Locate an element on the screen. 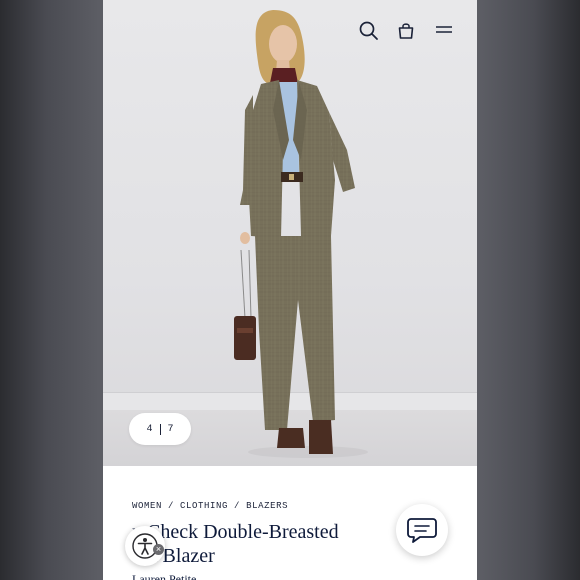  chat-bubble-icon is located at coordinates (422, 530).